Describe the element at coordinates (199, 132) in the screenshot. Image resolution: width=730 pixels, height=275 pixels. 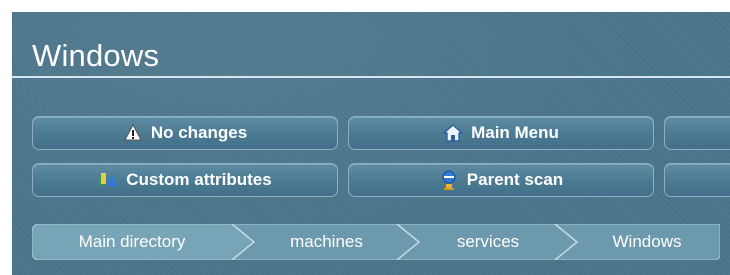
I see `no-changes-label: No changes` at that location.